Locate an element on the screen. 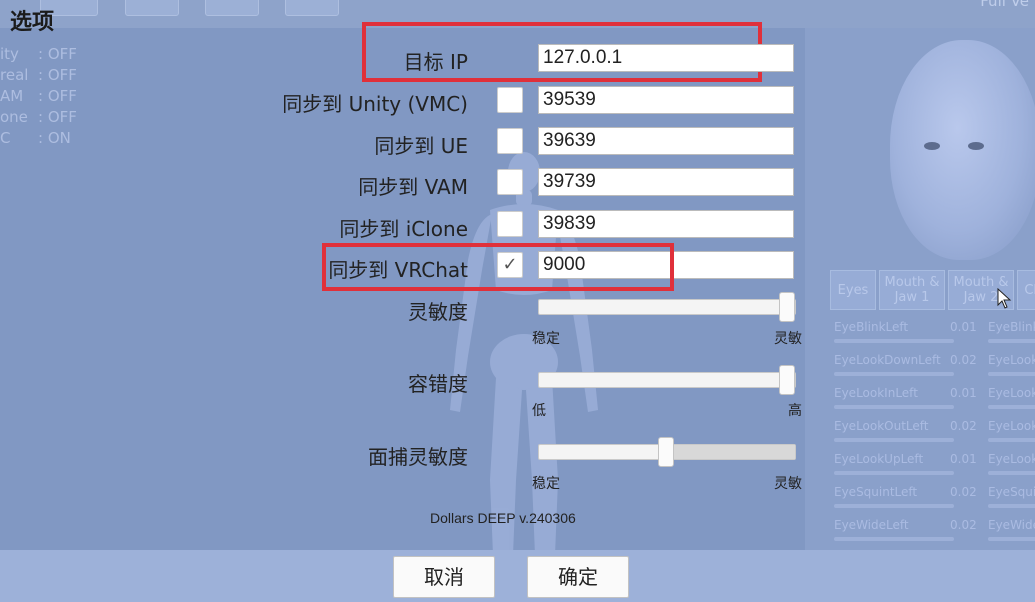 This screenshot has height=602, width=1035. blendshape-row: EyeBlinkLeft 0.01 EyeBlink is located at coordinates (933, 334).